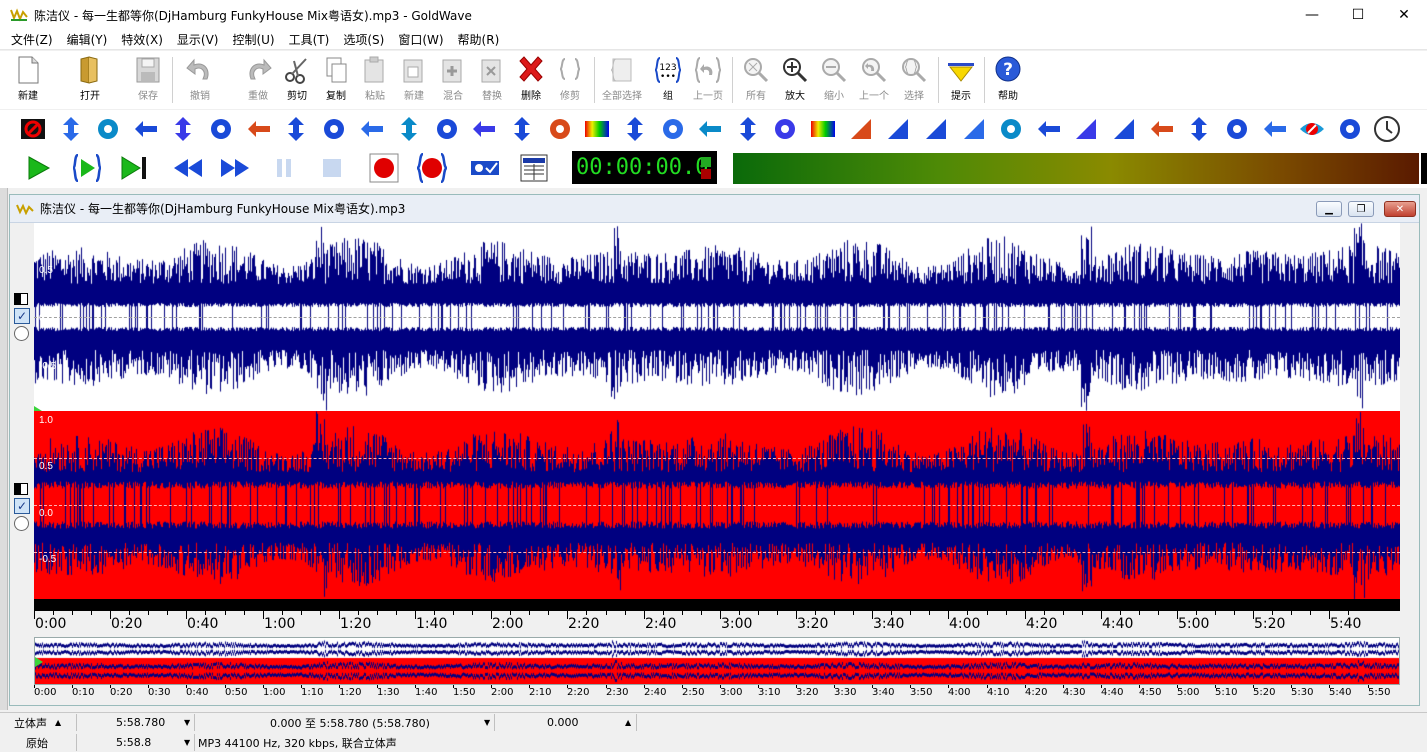 The width and height of the screenshot is (1427, 752). I want to click on redo-button: 重做, so click(258, 80).